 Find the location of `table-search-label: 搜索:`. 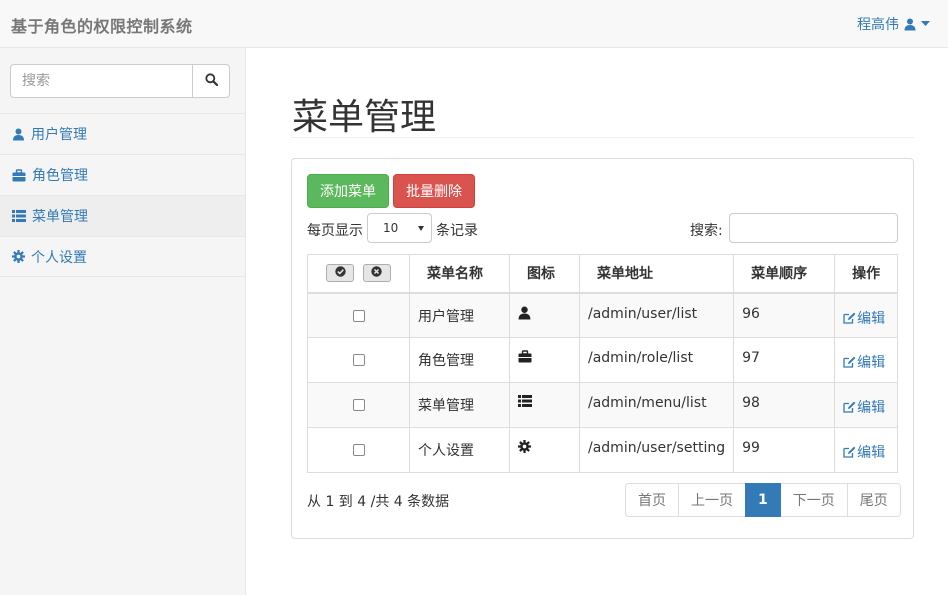

table-search-label: 搜索: is located at coordinates (706, 231).